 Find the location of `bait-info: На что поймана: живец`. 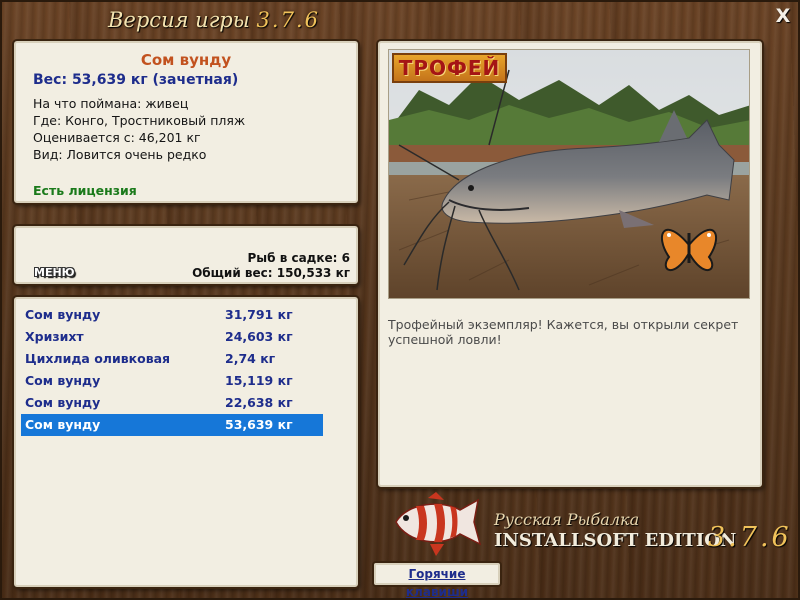

bait-info: На что поймана: живец is located at coordinates (111, 103).